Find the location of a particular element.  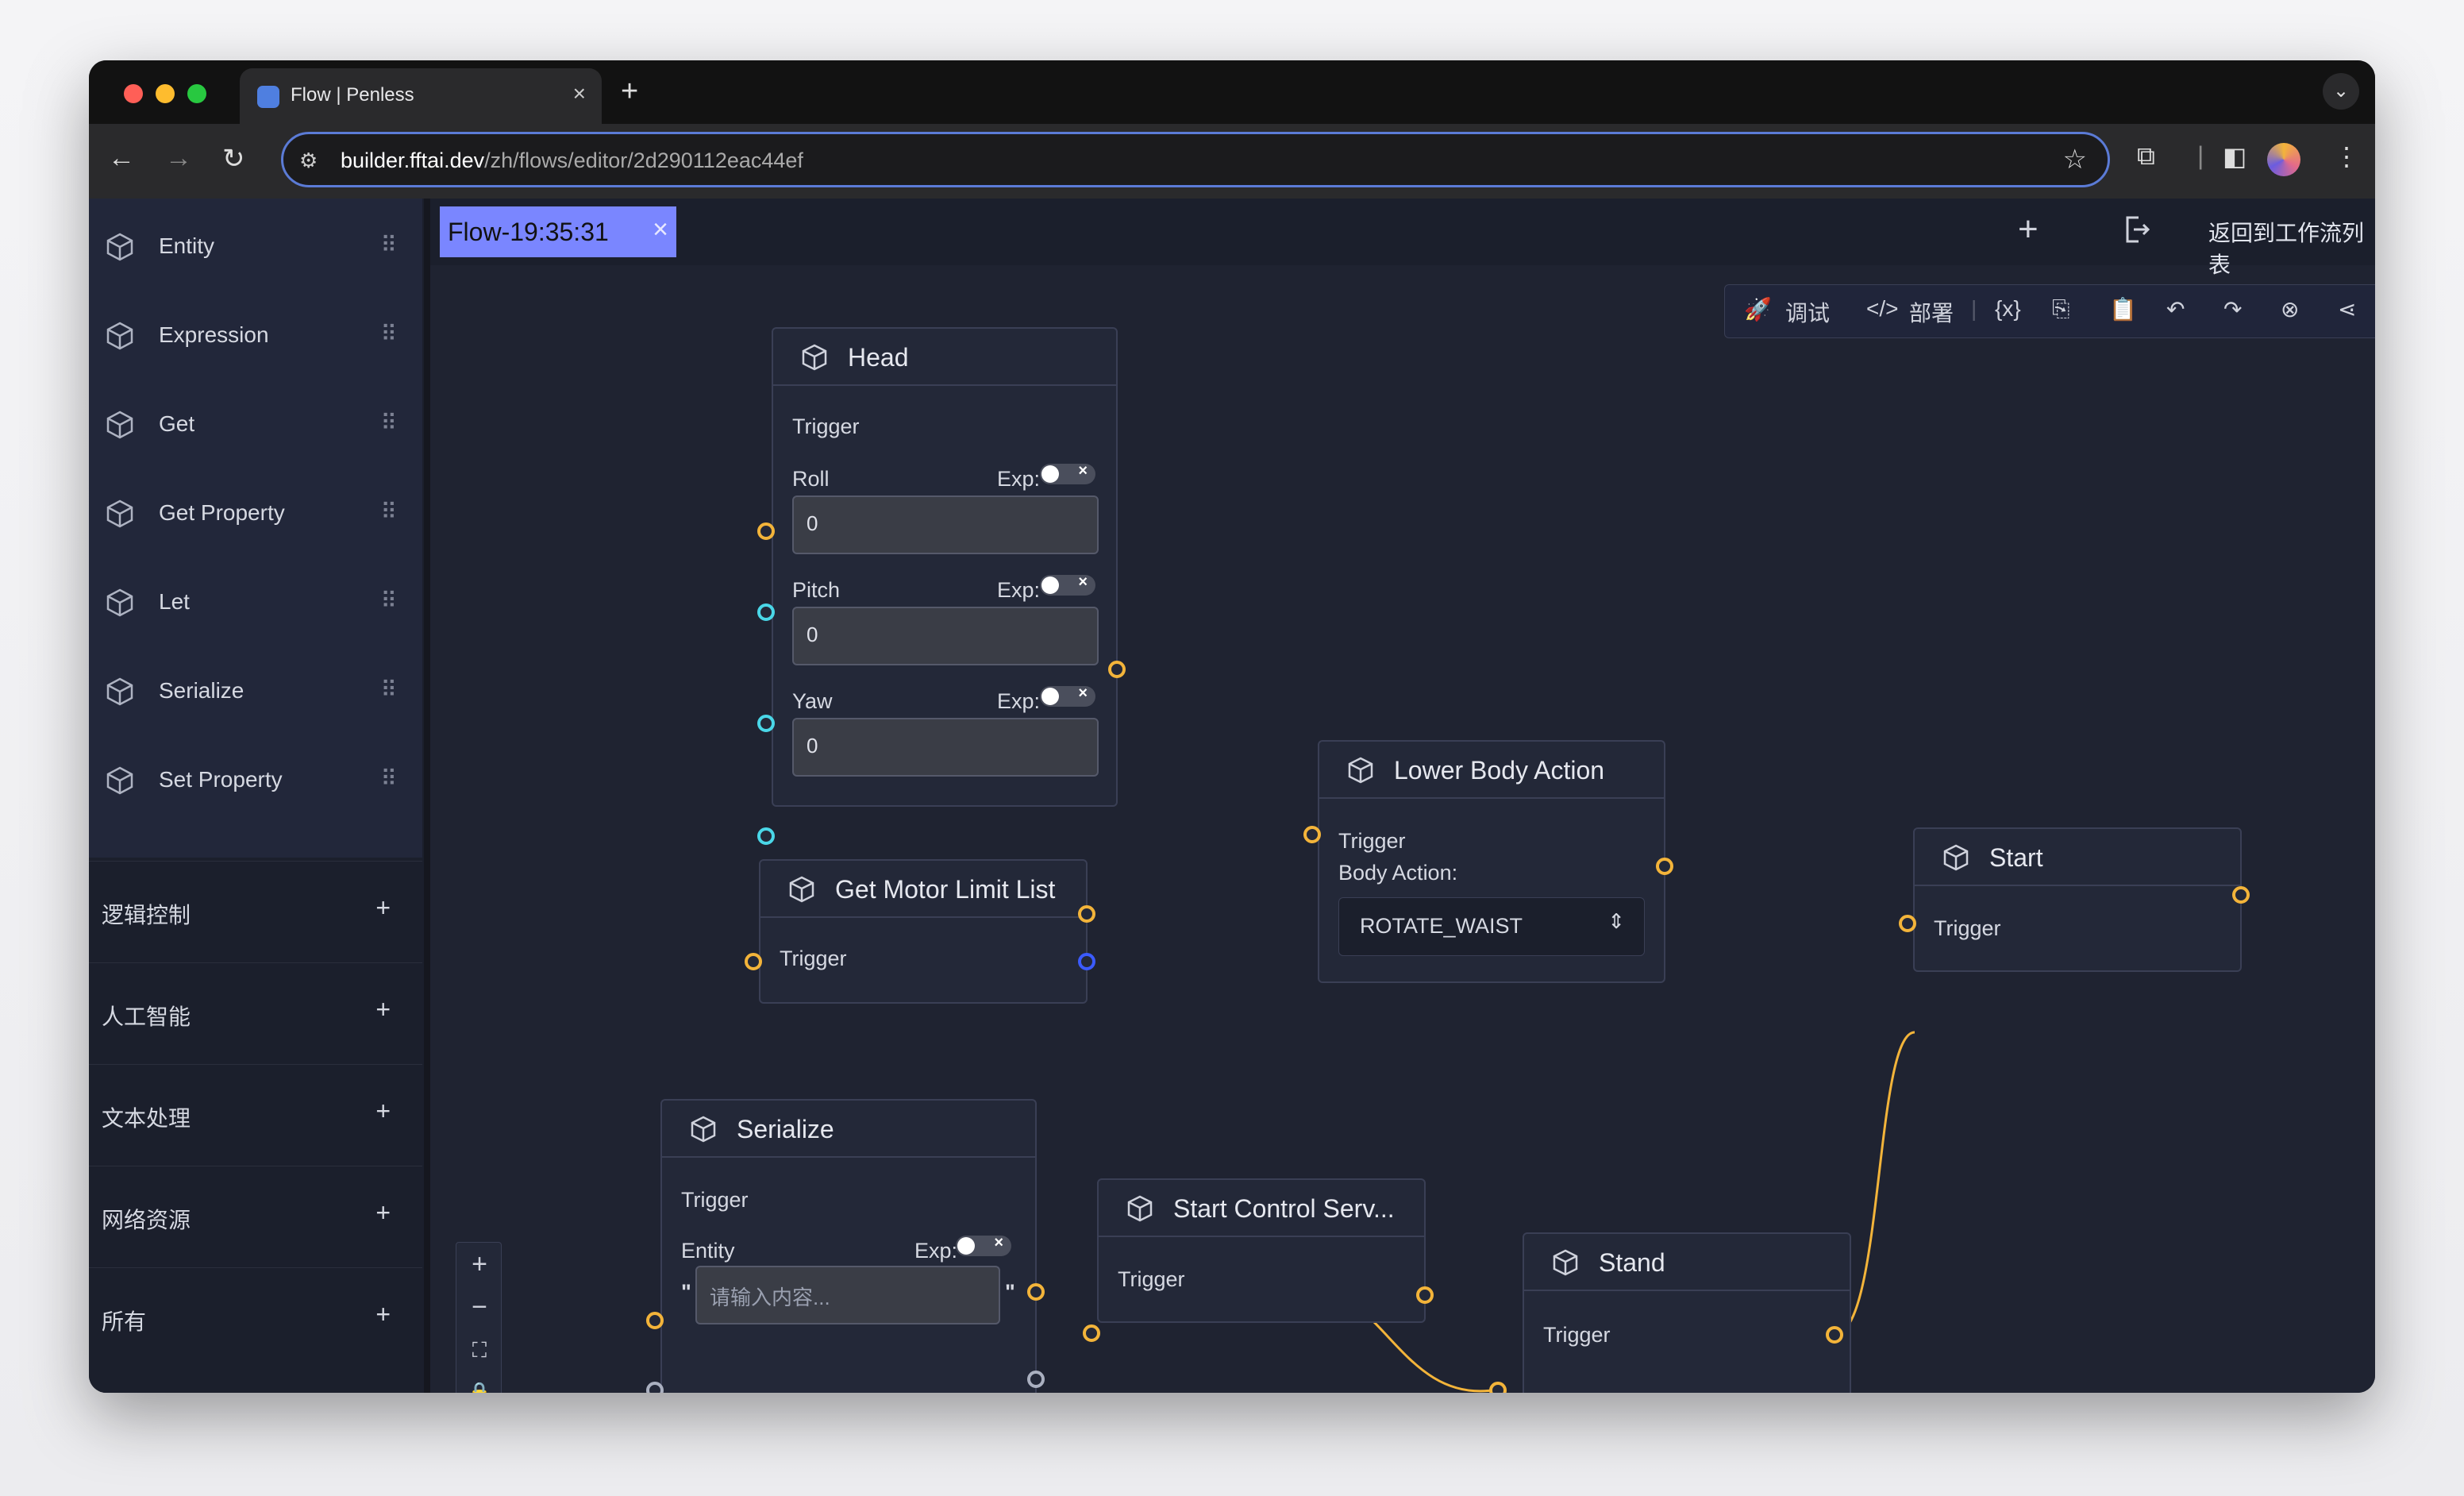

zoom-window-button is located at coordinates (196, 93).